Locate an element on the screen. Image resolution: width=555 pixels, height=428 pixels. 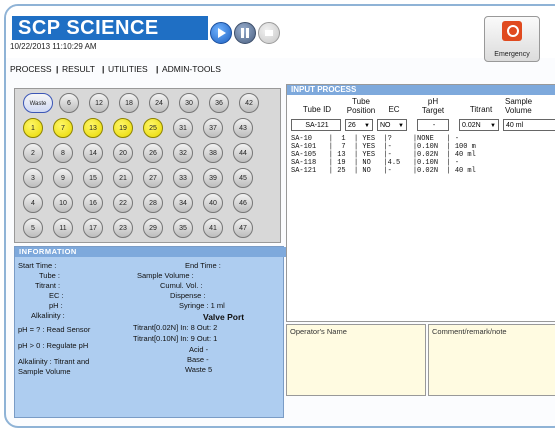
tube-30: 30 is located at coordinates (189, 103).